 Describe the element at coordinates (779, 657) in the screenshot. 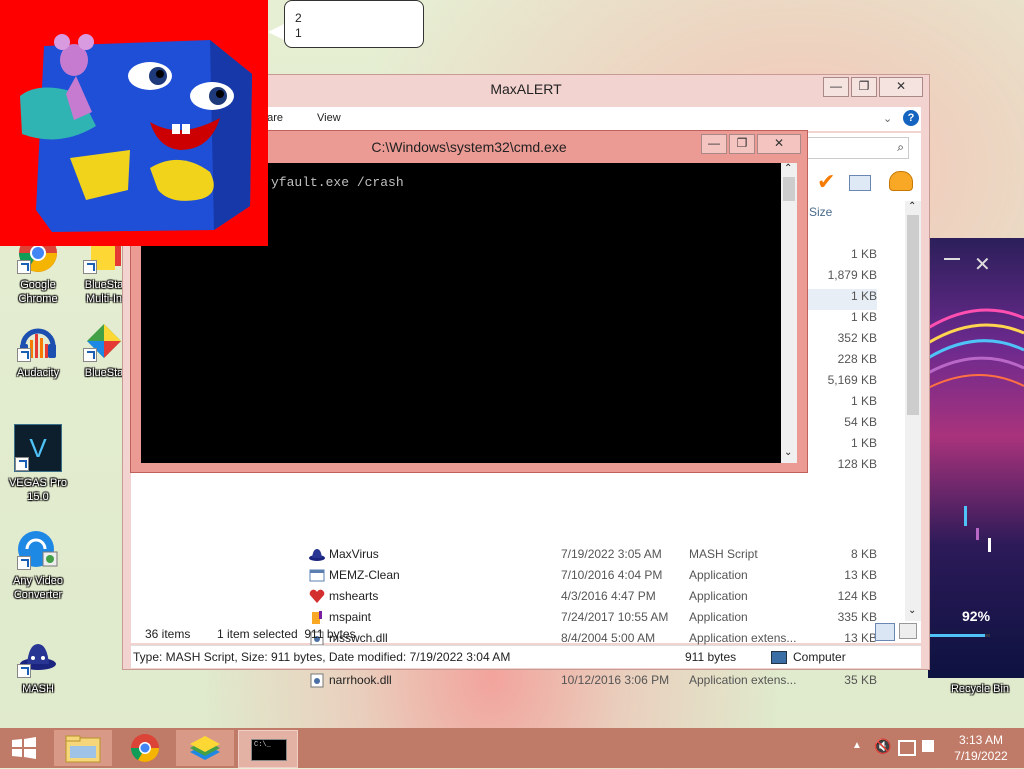

I see `computer-icon` at that location.